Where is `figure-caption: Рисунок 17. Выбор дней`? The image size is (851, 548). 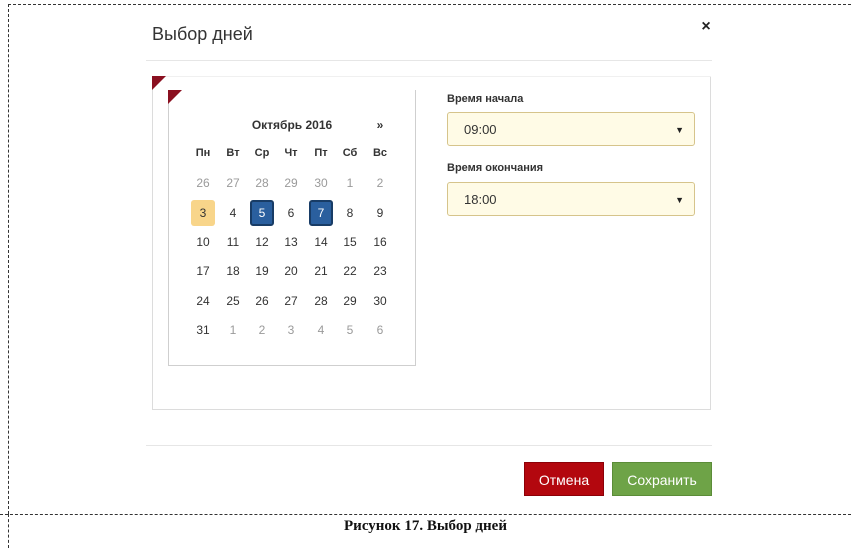
figure-caption: Рисунок 17. Выбор дней is located at coordinates (425, 526).